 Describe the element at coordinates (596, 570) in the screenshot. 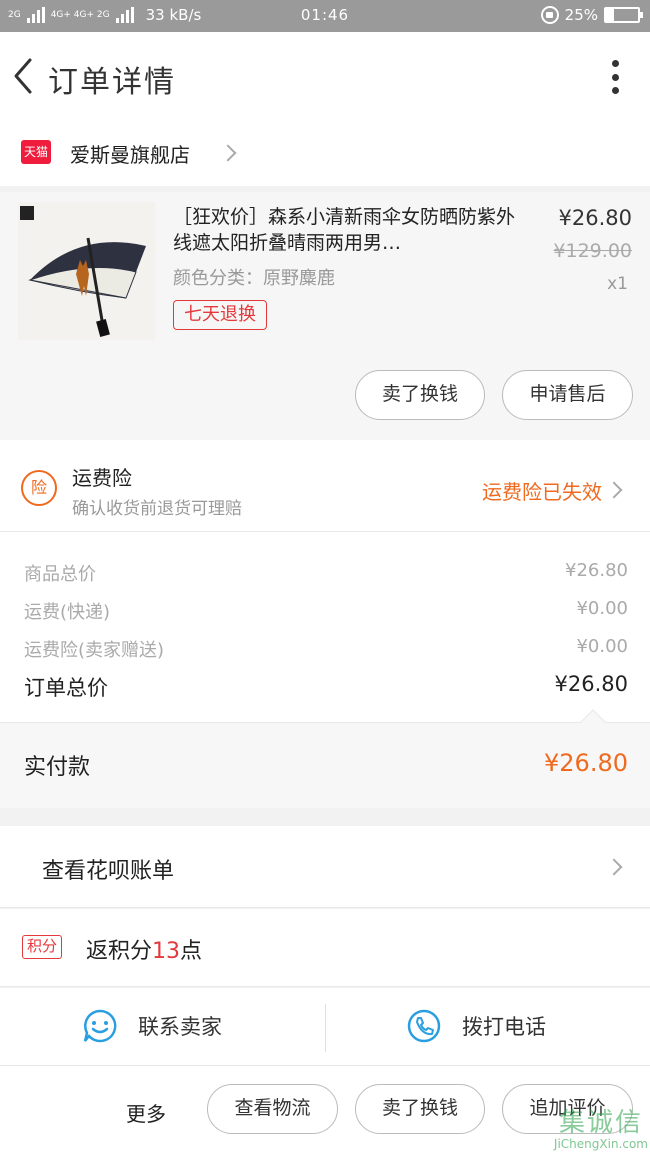

I see `price-value: ¥26.80` at that location.